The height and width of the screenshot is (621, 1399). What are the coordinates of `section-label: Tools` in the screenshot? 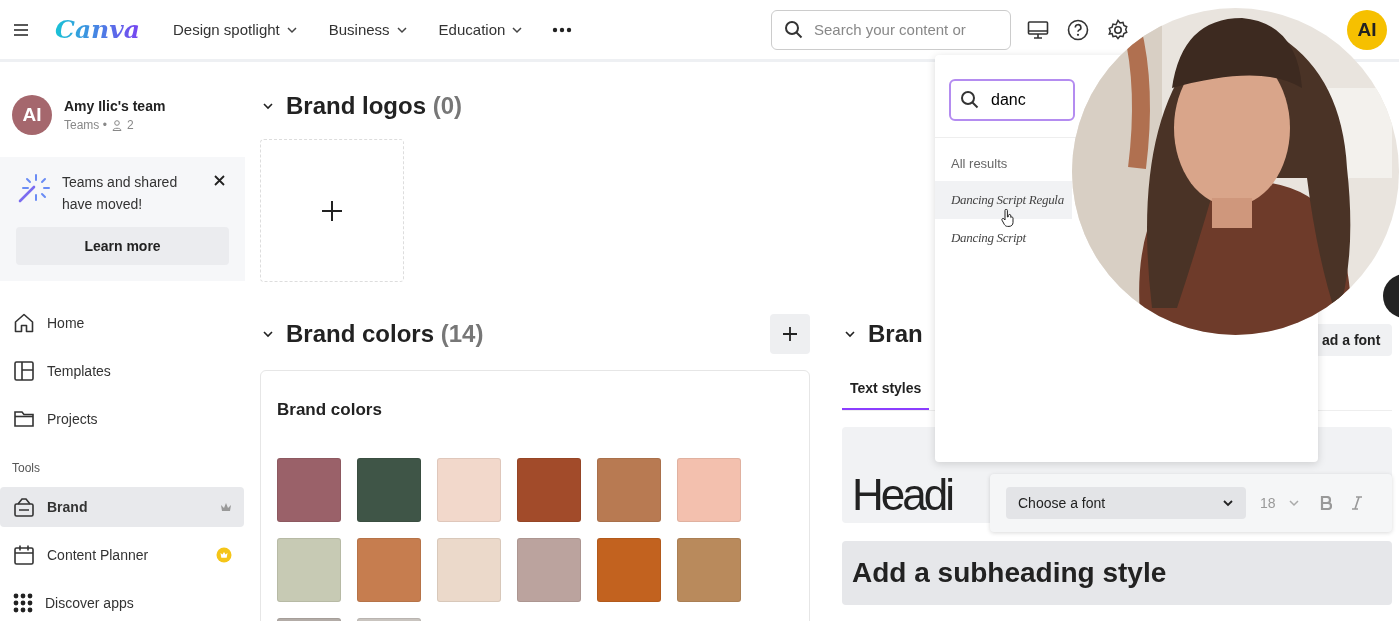 It's located at (26, 468).